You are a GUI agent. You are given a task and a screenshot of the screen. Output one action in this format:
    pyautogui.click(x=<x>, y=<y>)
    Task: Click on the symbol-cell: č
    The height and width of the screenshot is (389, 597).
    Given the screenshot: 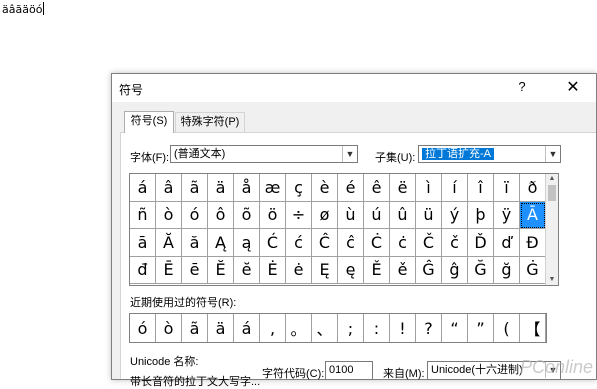 What is the action you would take?
    pyautogui.click(x=455, y=243)
    